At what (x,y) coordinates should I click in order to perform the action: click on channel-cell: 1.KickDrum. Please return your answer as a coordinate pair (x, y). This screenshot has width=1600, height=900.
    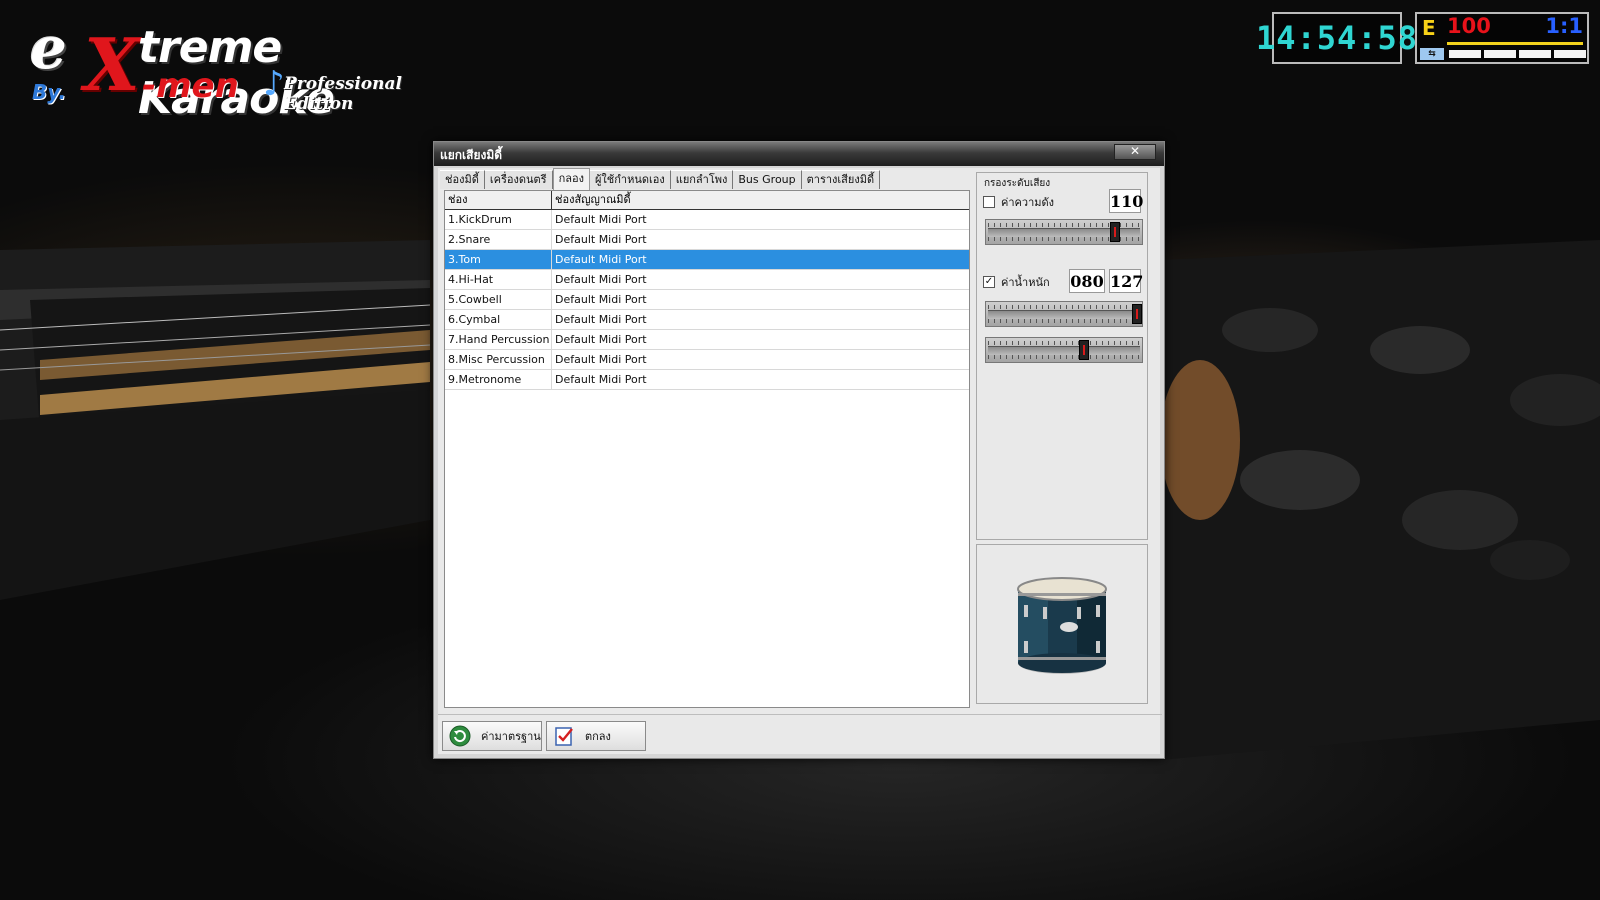
    Looking at the image, I should click on (498, 219).